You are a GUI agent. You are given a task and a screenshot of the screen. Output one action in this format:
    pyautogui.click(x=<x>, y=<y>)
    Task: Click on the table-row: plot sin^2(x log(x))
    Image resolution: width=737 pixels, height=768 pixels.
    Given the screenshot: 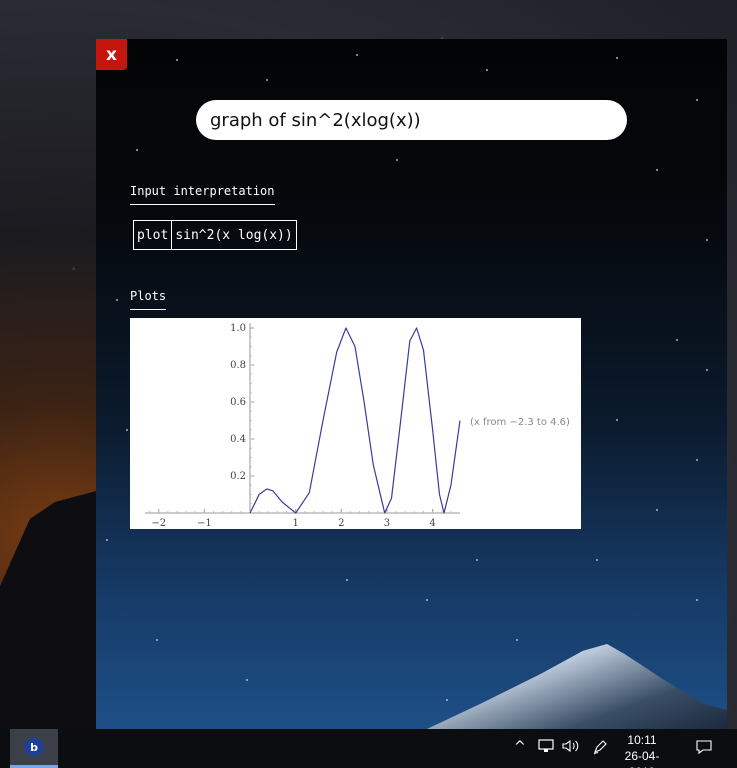 What is the action you would take?
    pyautogui.click(x=214, y=235)
    